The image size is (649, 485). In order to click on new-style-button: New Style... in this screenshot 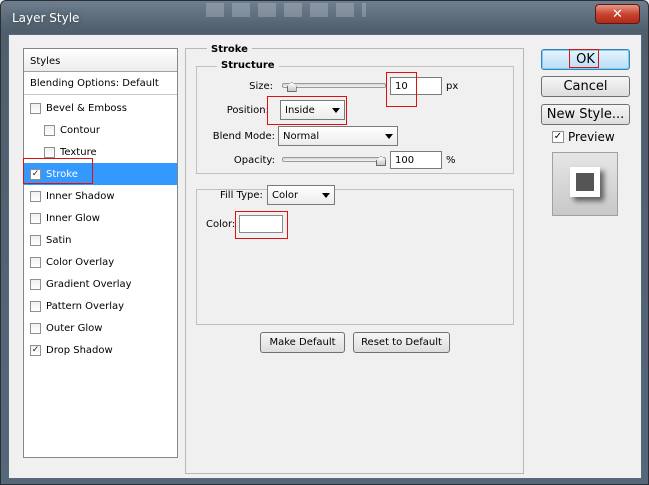, I will do `click(585, 114)`.